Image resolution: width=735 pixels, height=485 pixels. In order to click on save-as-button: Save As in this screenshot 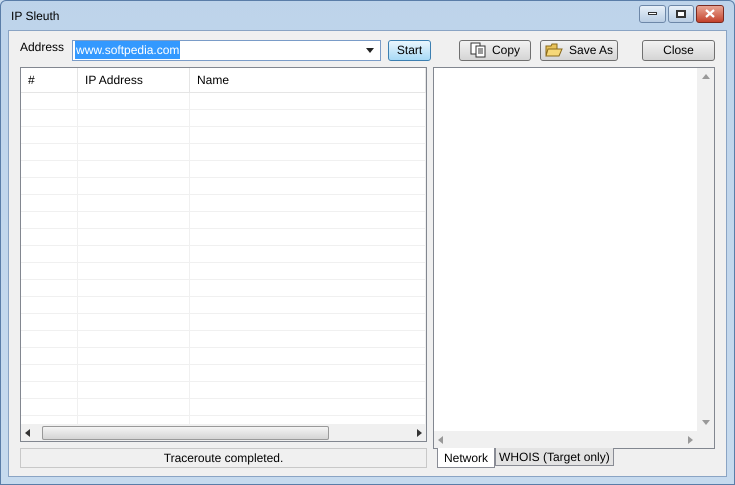, I will do `click(579, 50)`.